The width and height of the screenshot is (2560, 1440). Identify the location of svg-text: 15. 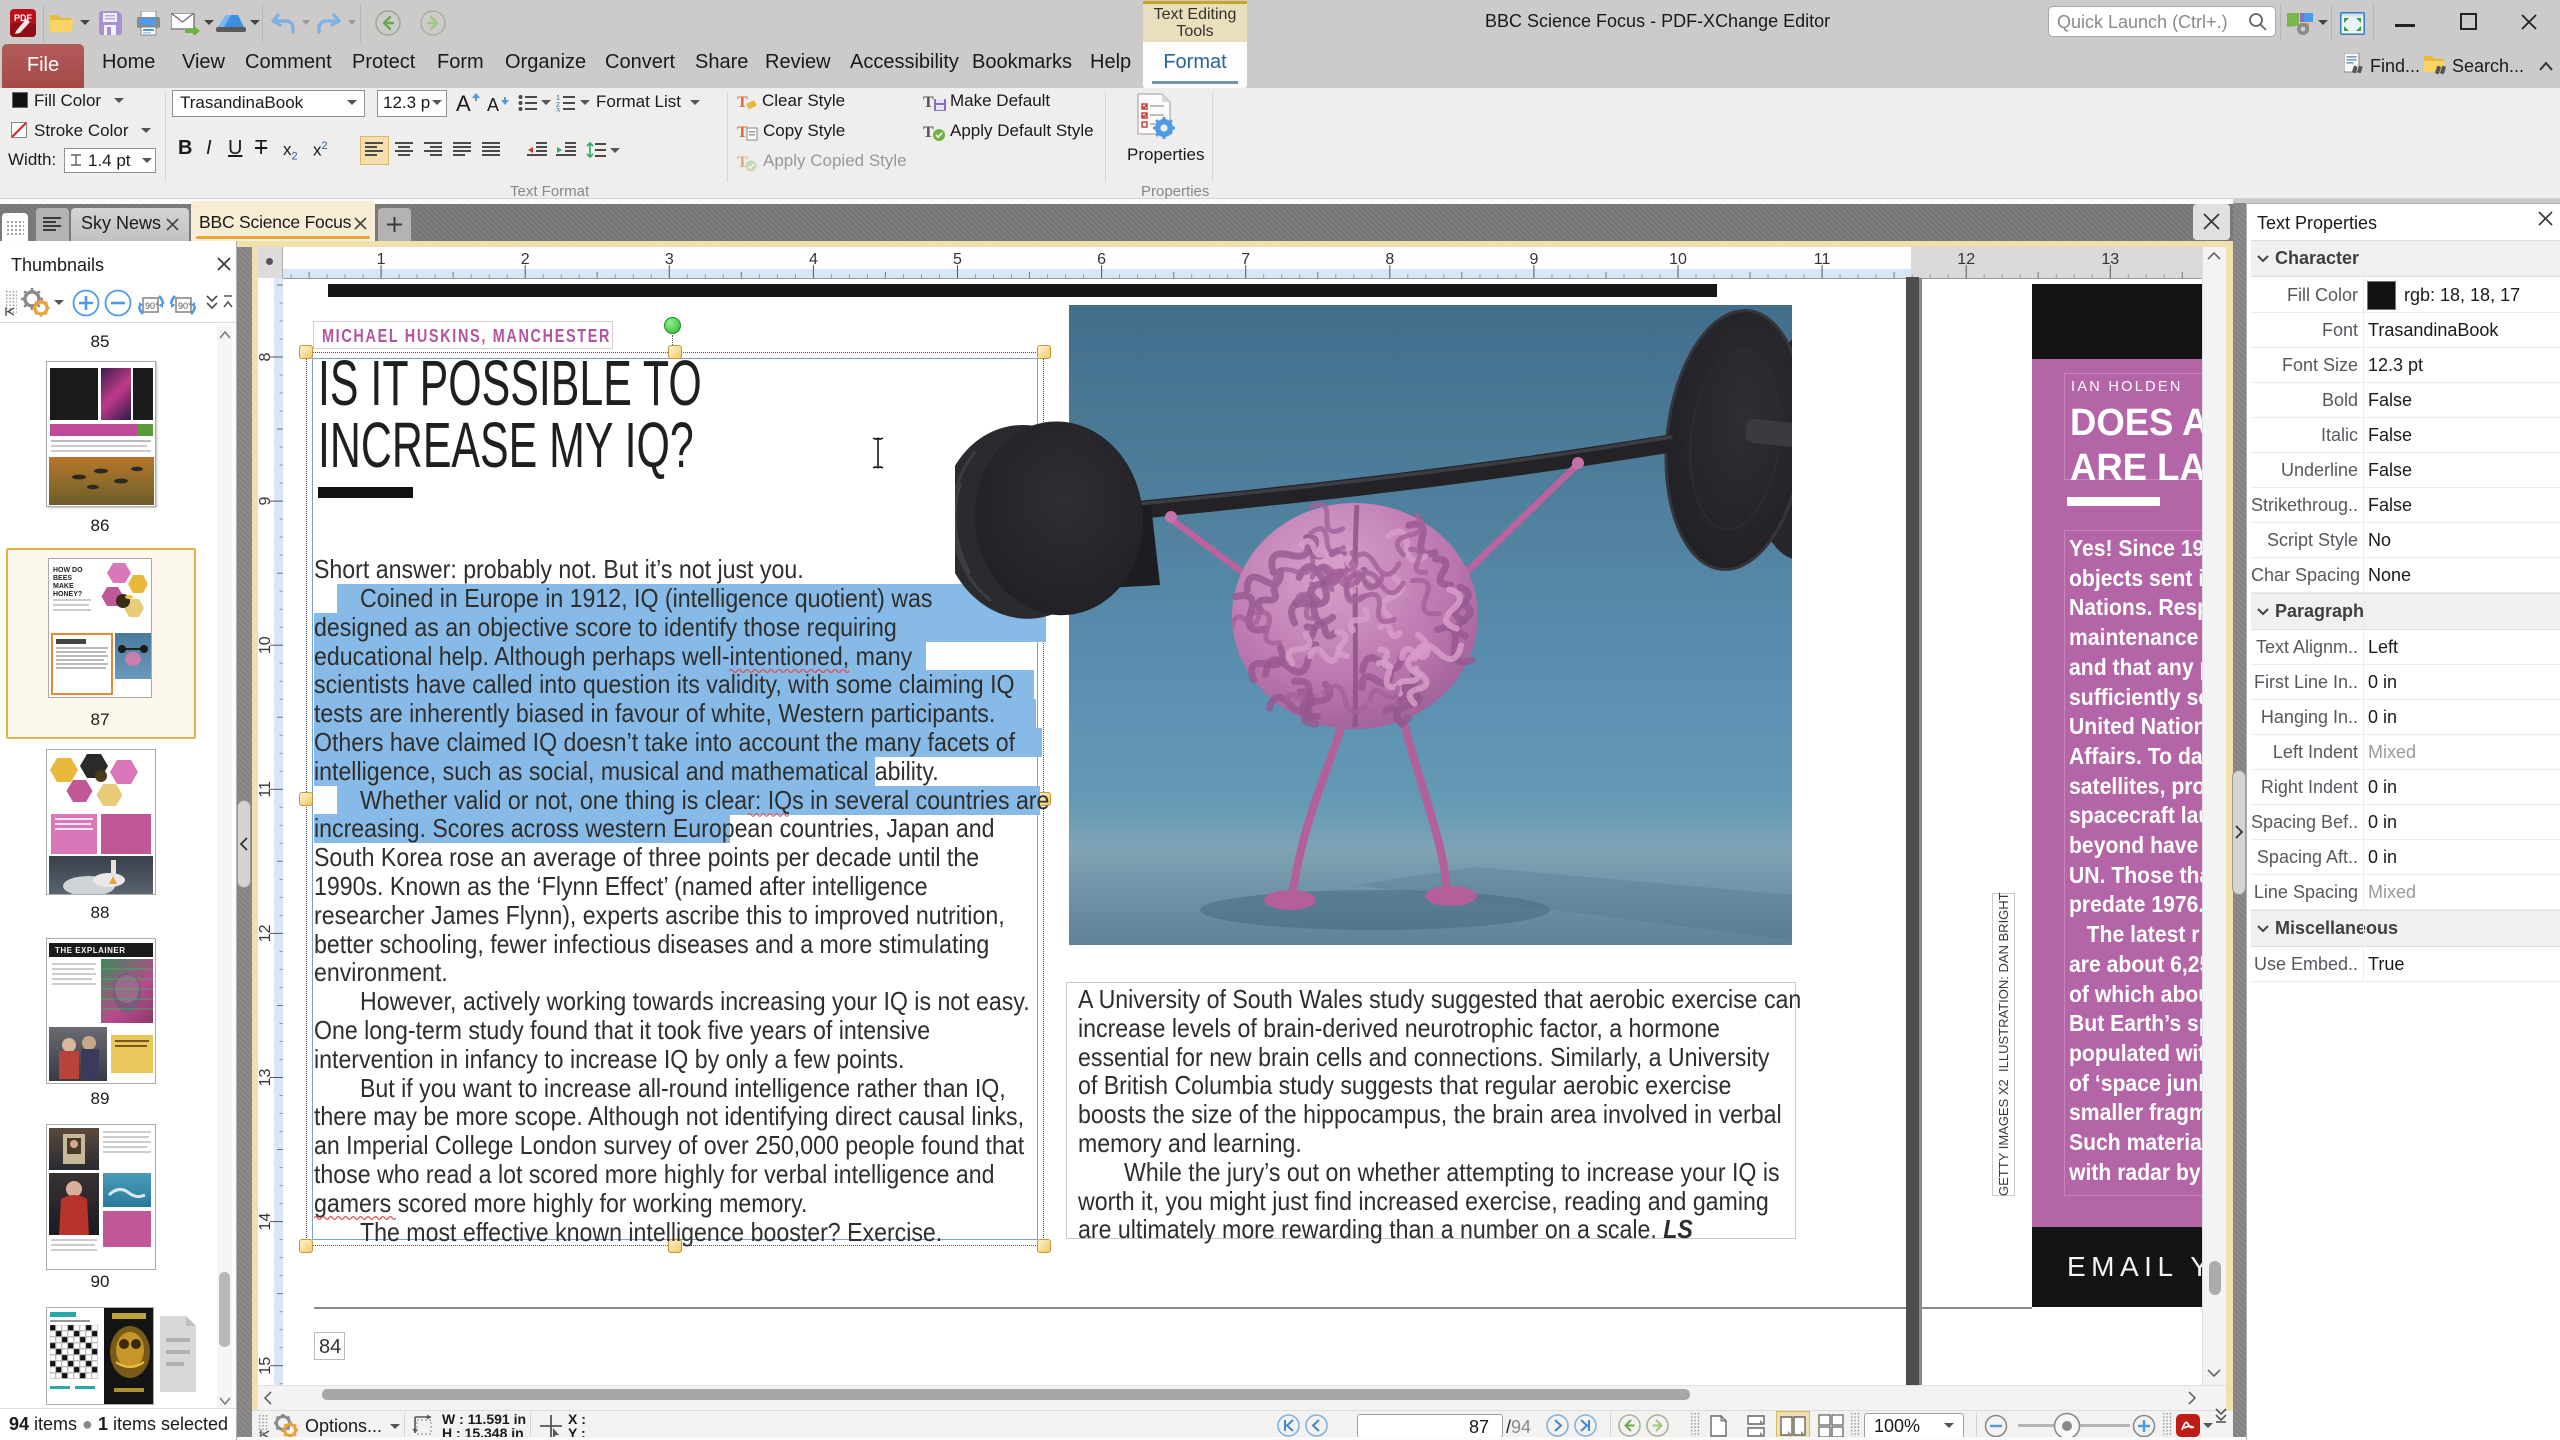
(266, 1366).